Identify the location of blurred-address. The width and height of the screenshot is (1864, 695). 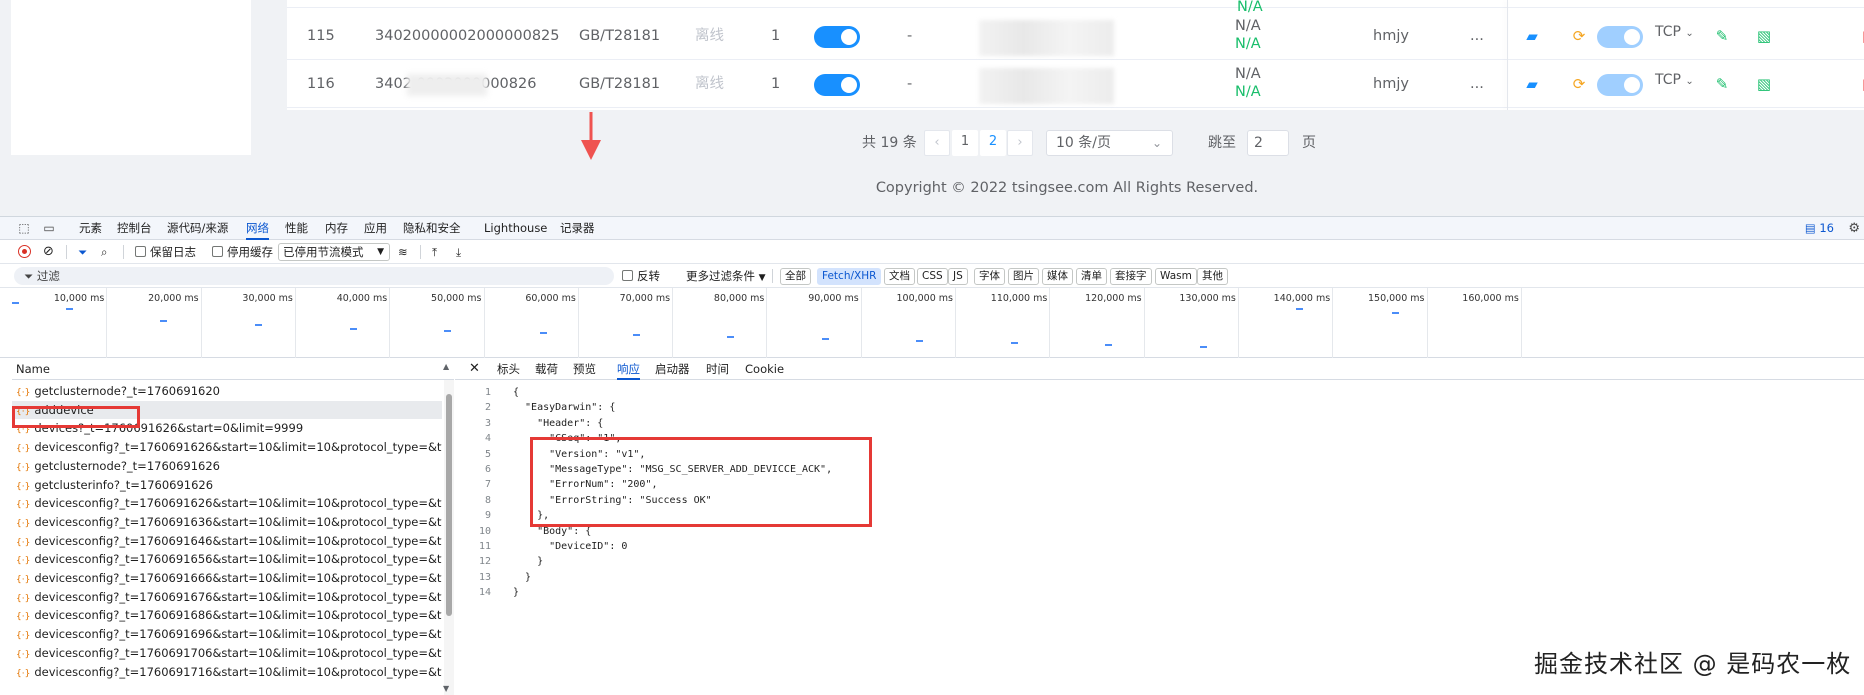
(1046, 86).